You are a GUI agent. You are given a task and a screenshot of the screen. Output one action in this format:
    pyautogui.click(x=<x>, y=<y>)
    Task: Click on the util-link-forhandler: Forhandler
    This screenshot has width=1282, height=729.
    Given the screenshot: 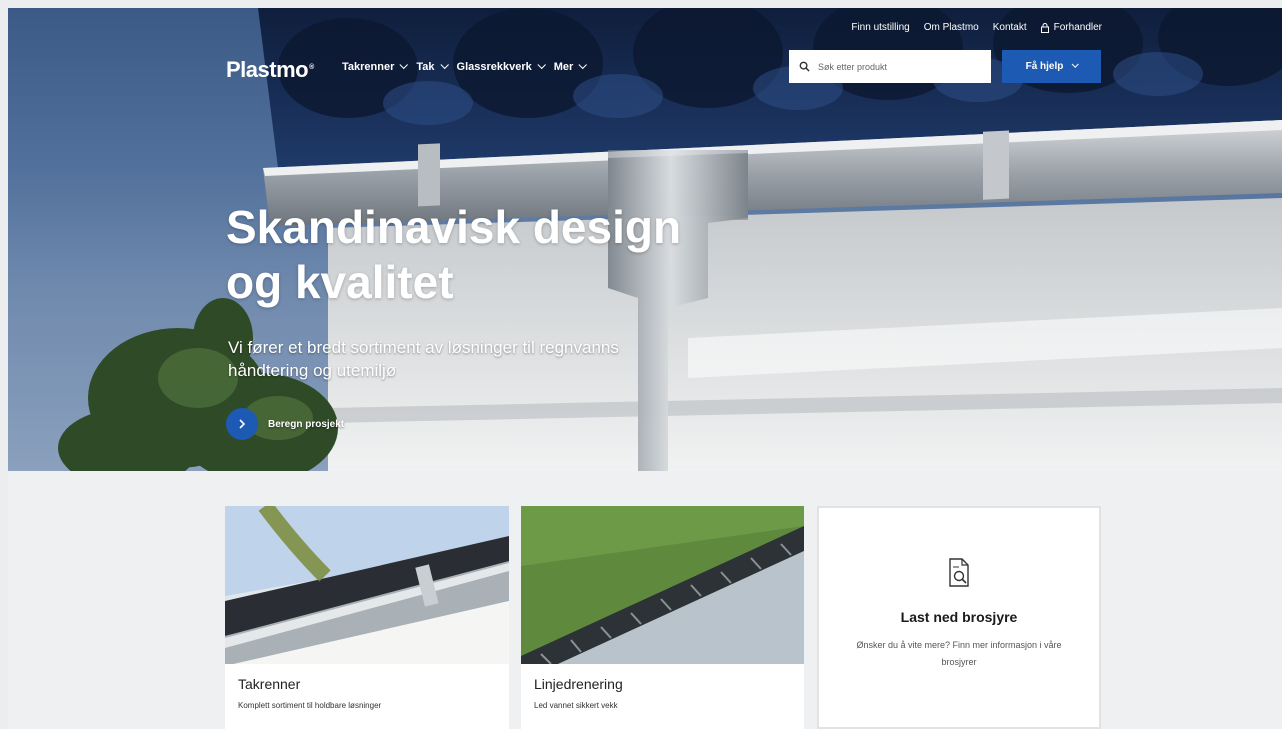 What is the action you would take?
    pyautogui.click(x=1071, y=27)
    